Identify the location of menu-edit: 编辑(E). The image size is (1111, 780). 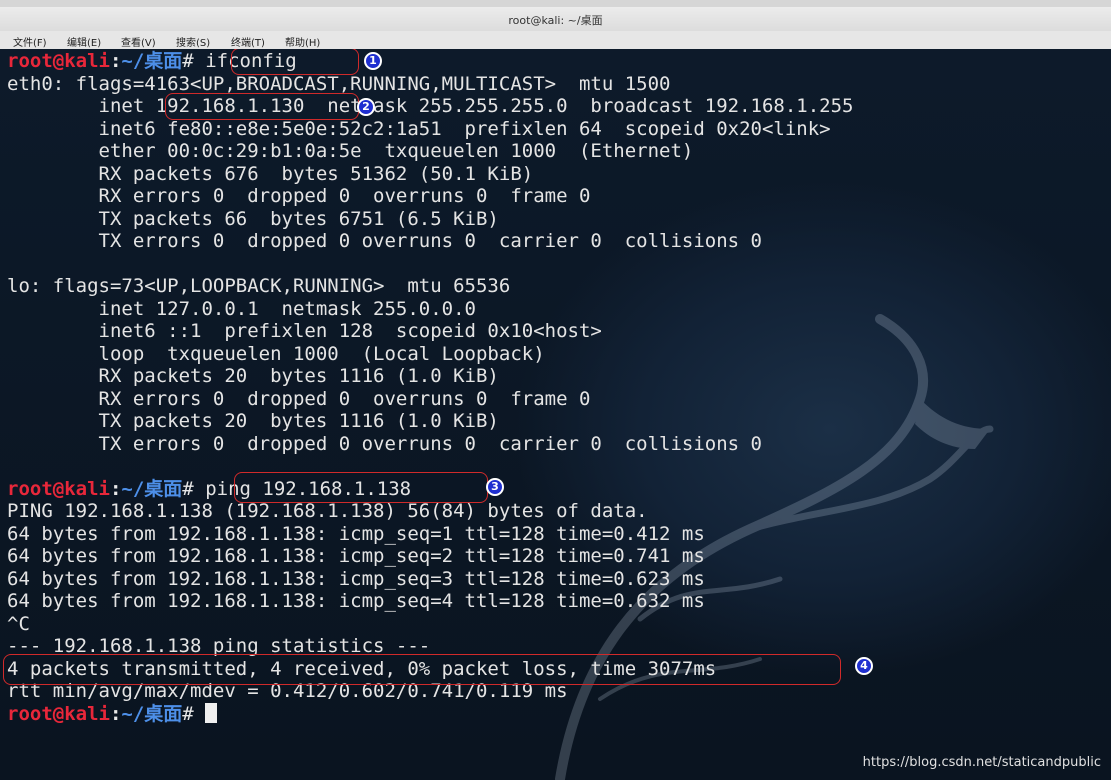
(84, 41).